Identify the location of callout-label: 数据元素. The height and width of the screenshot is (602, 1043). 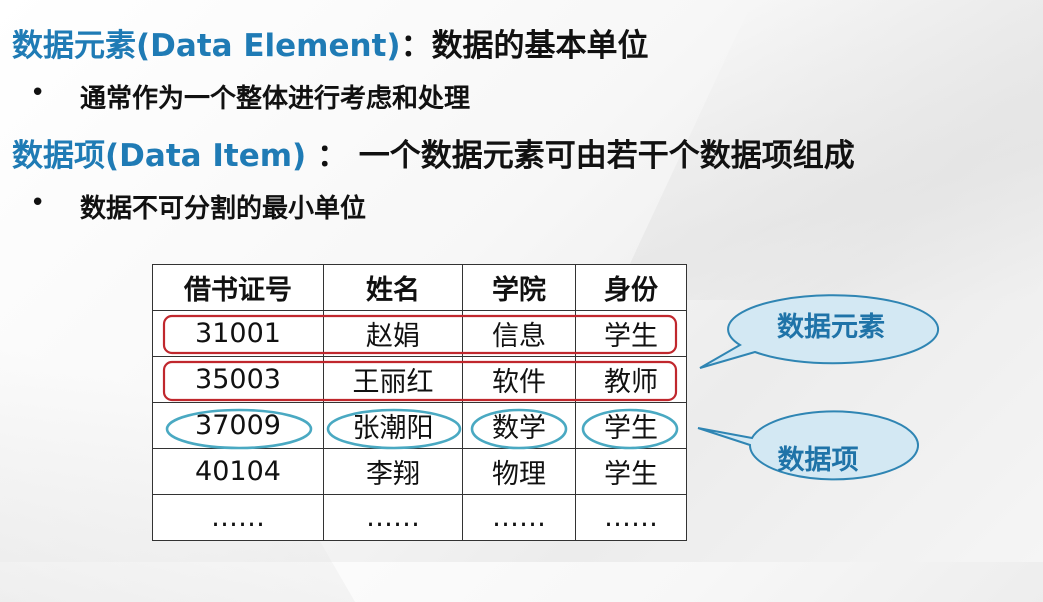
(831, 327).